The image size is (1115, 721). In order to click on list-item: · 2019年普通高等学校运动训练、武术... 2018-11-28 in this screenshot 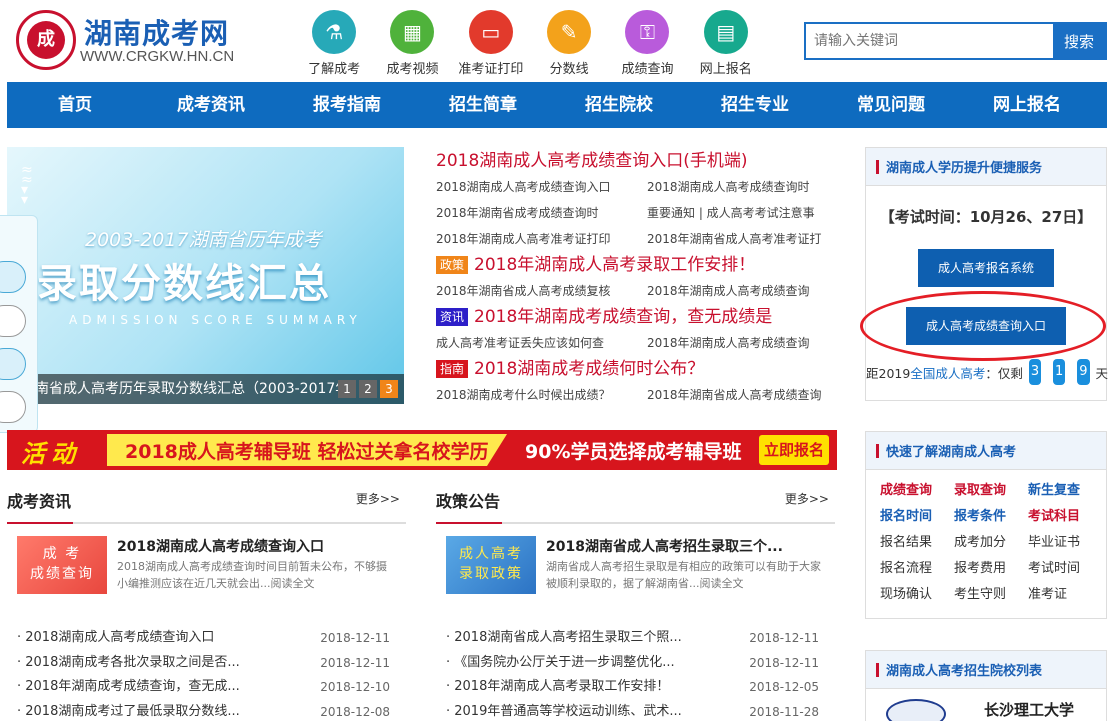, I will do `click(635, 710)`.